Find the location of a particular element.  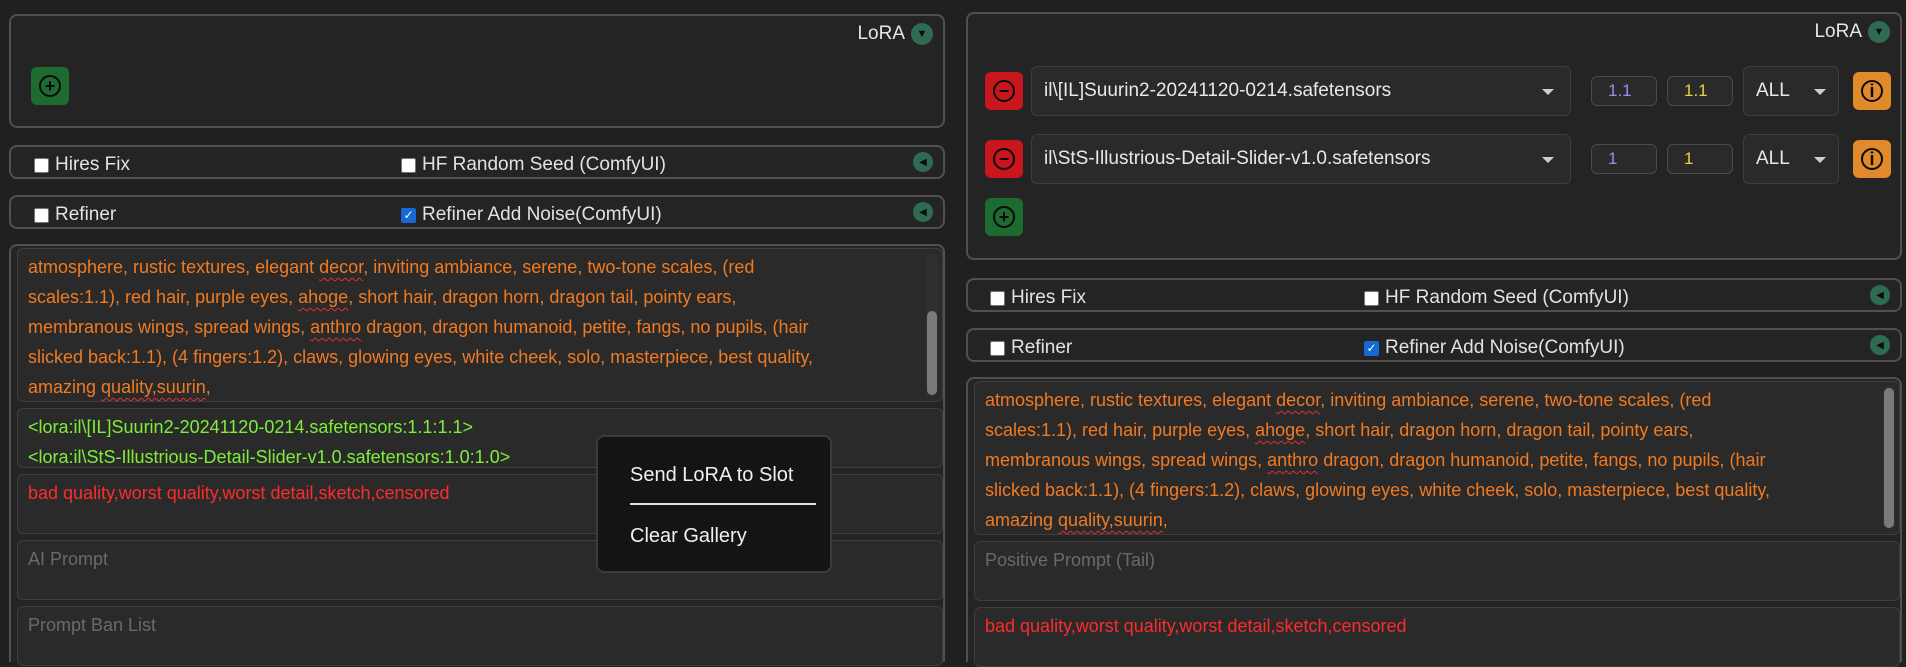

refiner-toggle-right: Refiner is located at coordinates (1031, 348).